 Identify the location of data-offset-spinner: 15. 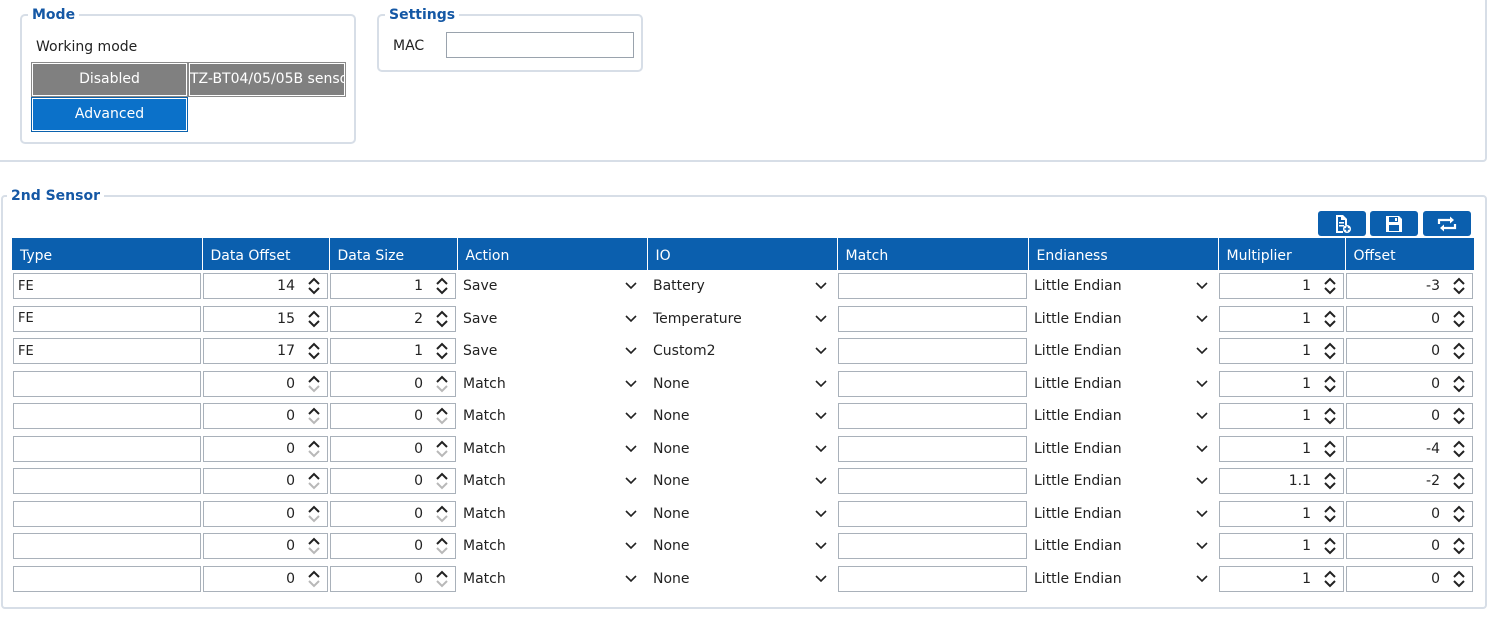
(265, 318).